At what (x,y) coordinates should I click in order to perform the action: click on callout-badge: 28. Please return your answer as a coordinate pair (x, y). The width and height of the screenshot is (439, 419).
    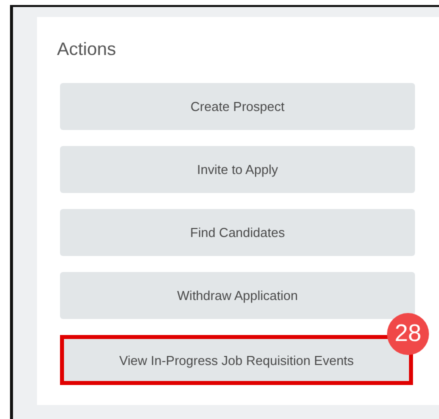
    Looking at the image, I should click on (408, 334).